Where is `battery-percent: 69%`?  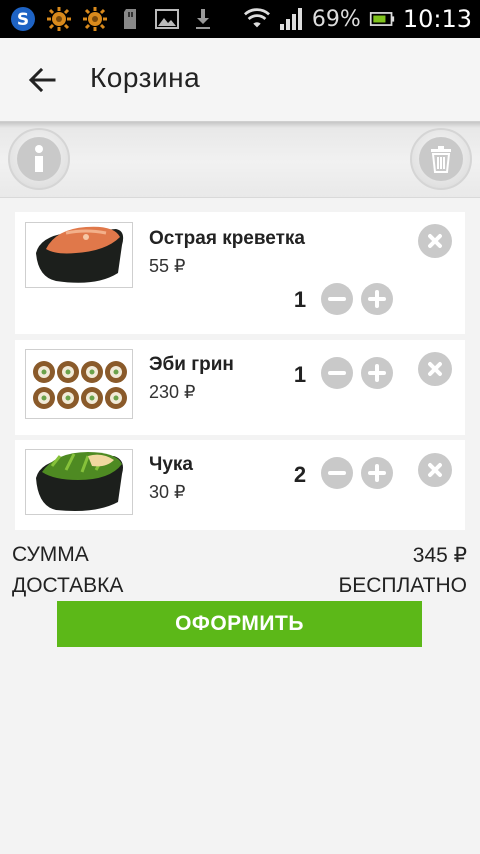
battery-percent: 69% is located at coordinates (336, 19).